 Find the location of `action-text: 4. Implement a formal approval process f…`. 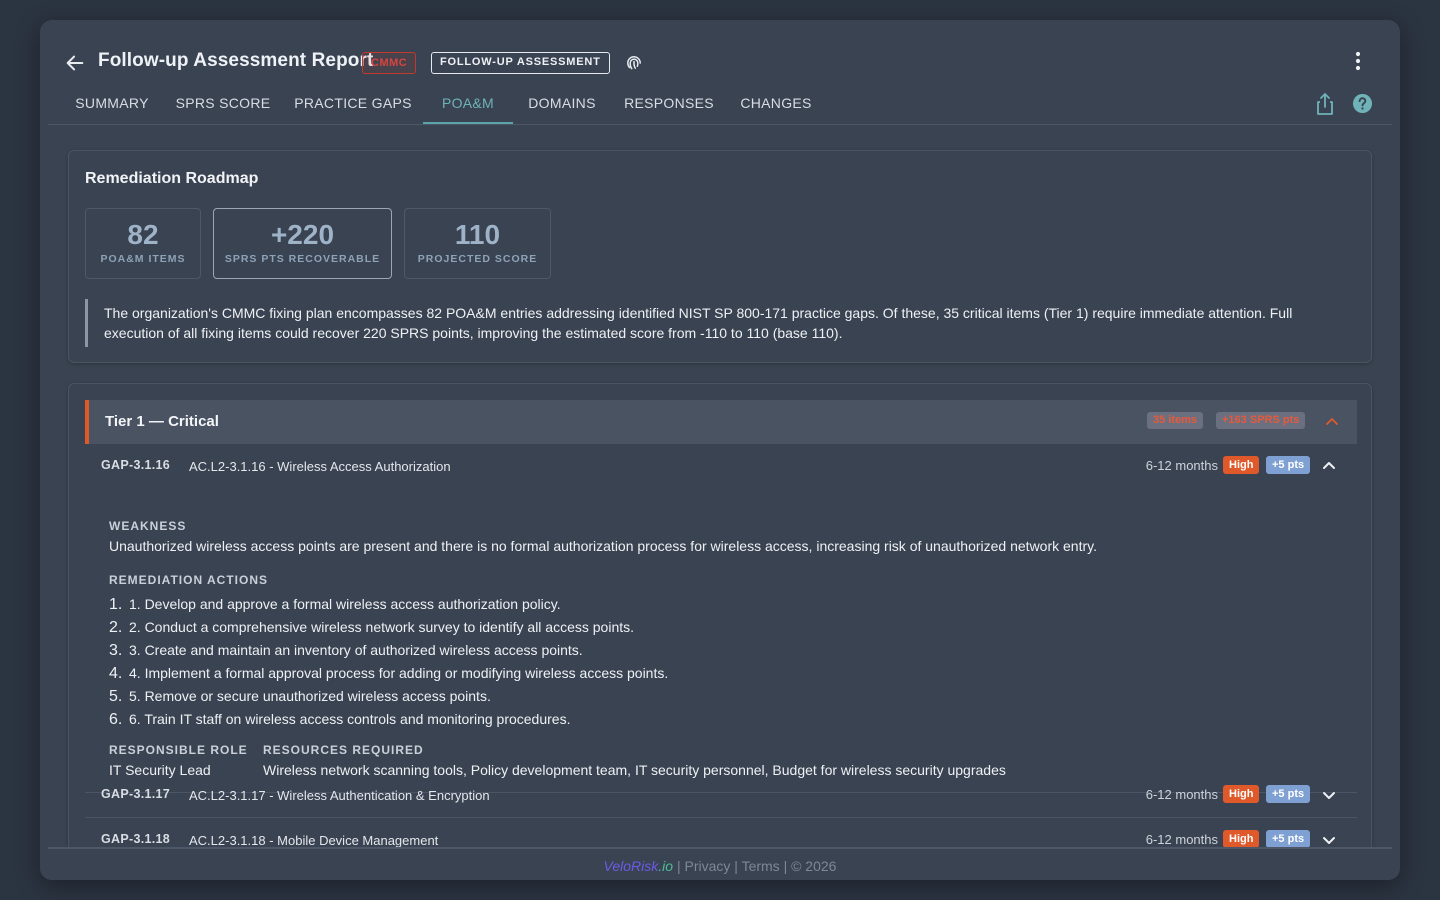

action-text: 4. Implement a formal approval process f… is located at coordinates (399, 673).